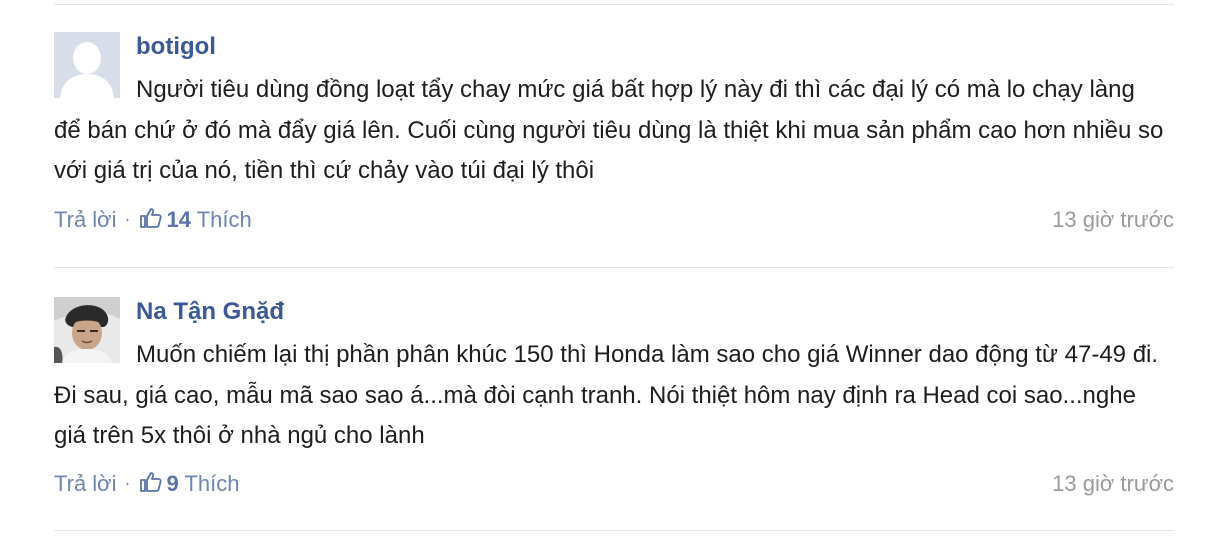 This screenshot has height=536, width=1214. What do you see at coordinates (614, 530) in the screenshot?
I see `bottom-divider` at bounding box center [614, 530].